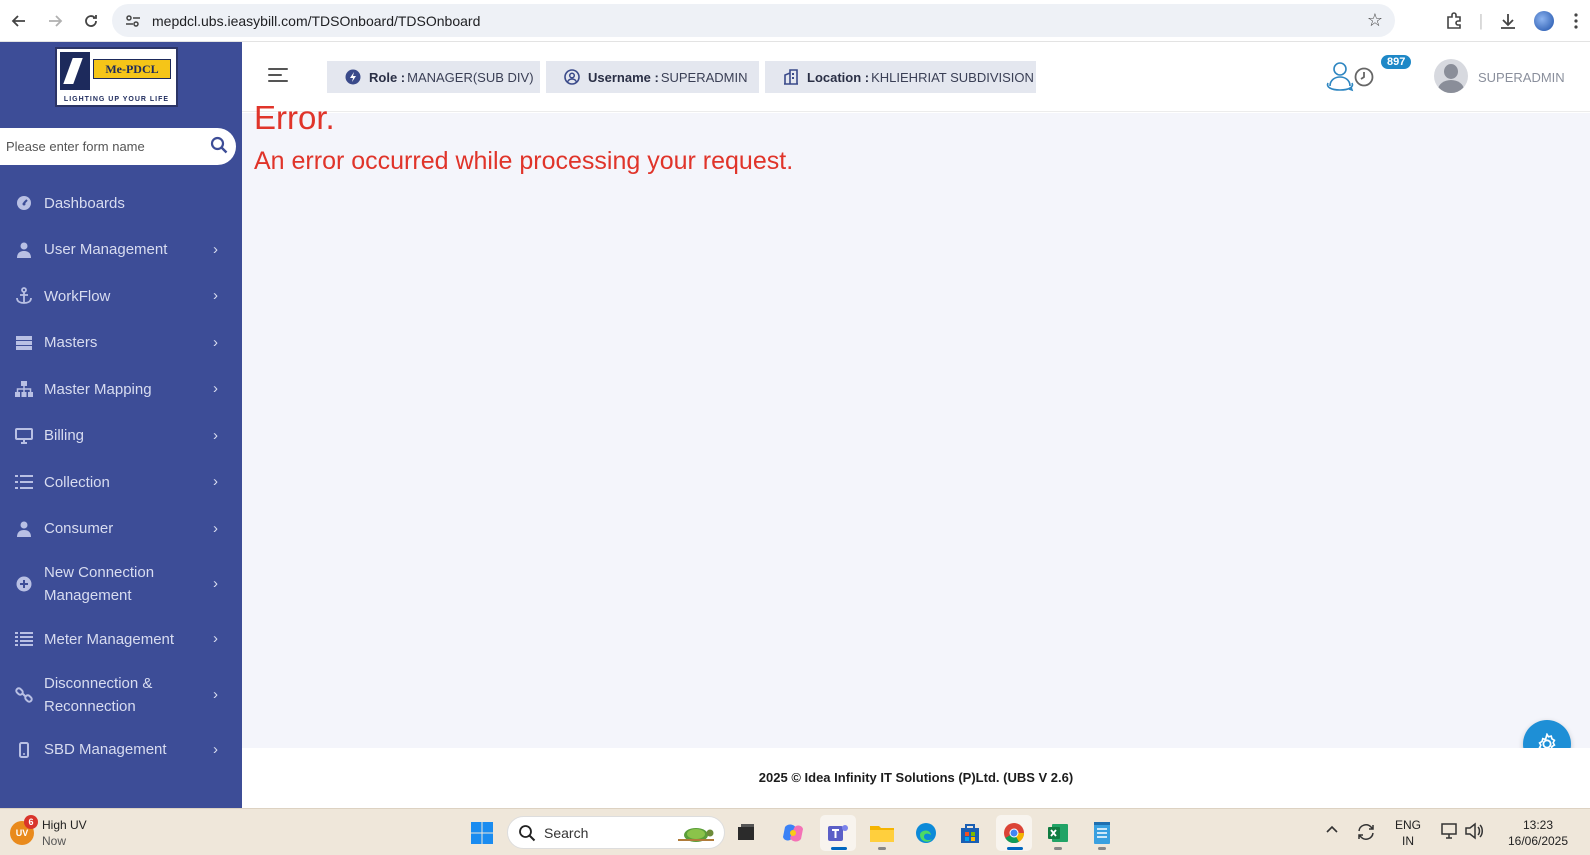 The image size is (1590, 855). What do you see at coordinates (105, 750) in the screenshot?
I see `sidebar-item-label: SBD Management` at bounding box center [105, 750].